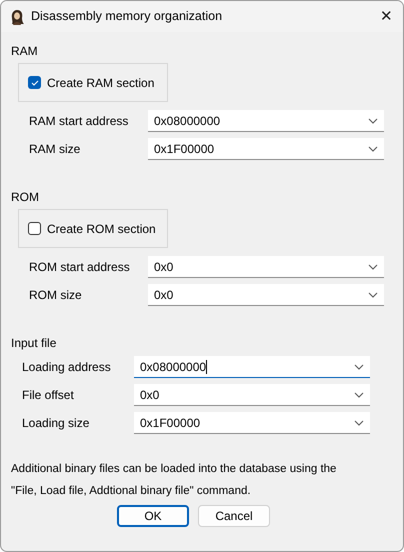 This screenshot has width=404, height=552. What do you see at coordinates (67, 367) in the screenshot?
I see `field-label: Loading address` at bounding box center [67, 367].